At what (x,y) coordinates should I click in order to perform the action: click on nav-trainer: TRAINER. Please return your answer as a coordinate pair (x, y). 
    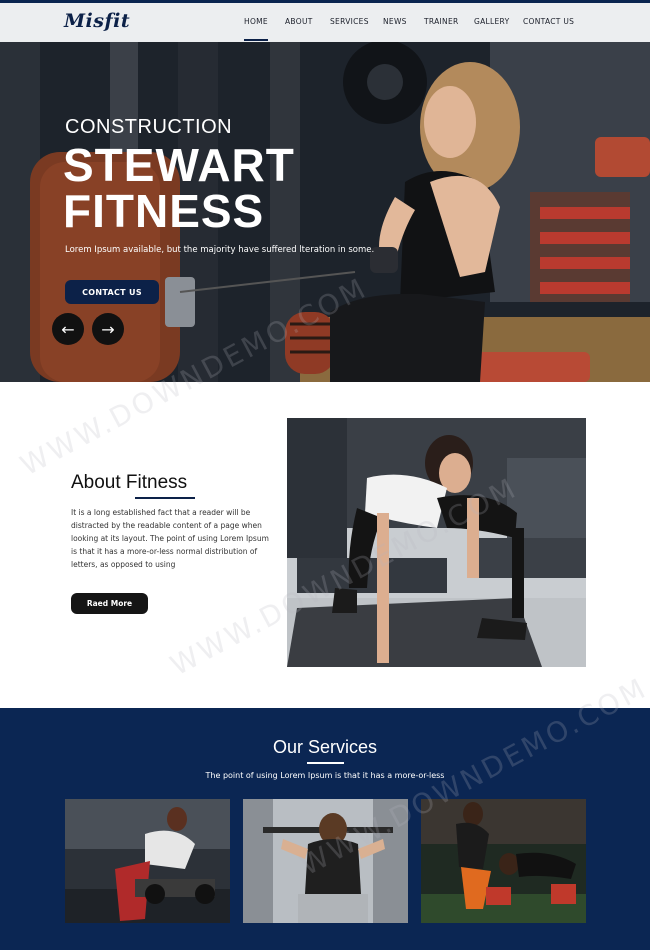
    Looking at the image, I should click on (441, 21).